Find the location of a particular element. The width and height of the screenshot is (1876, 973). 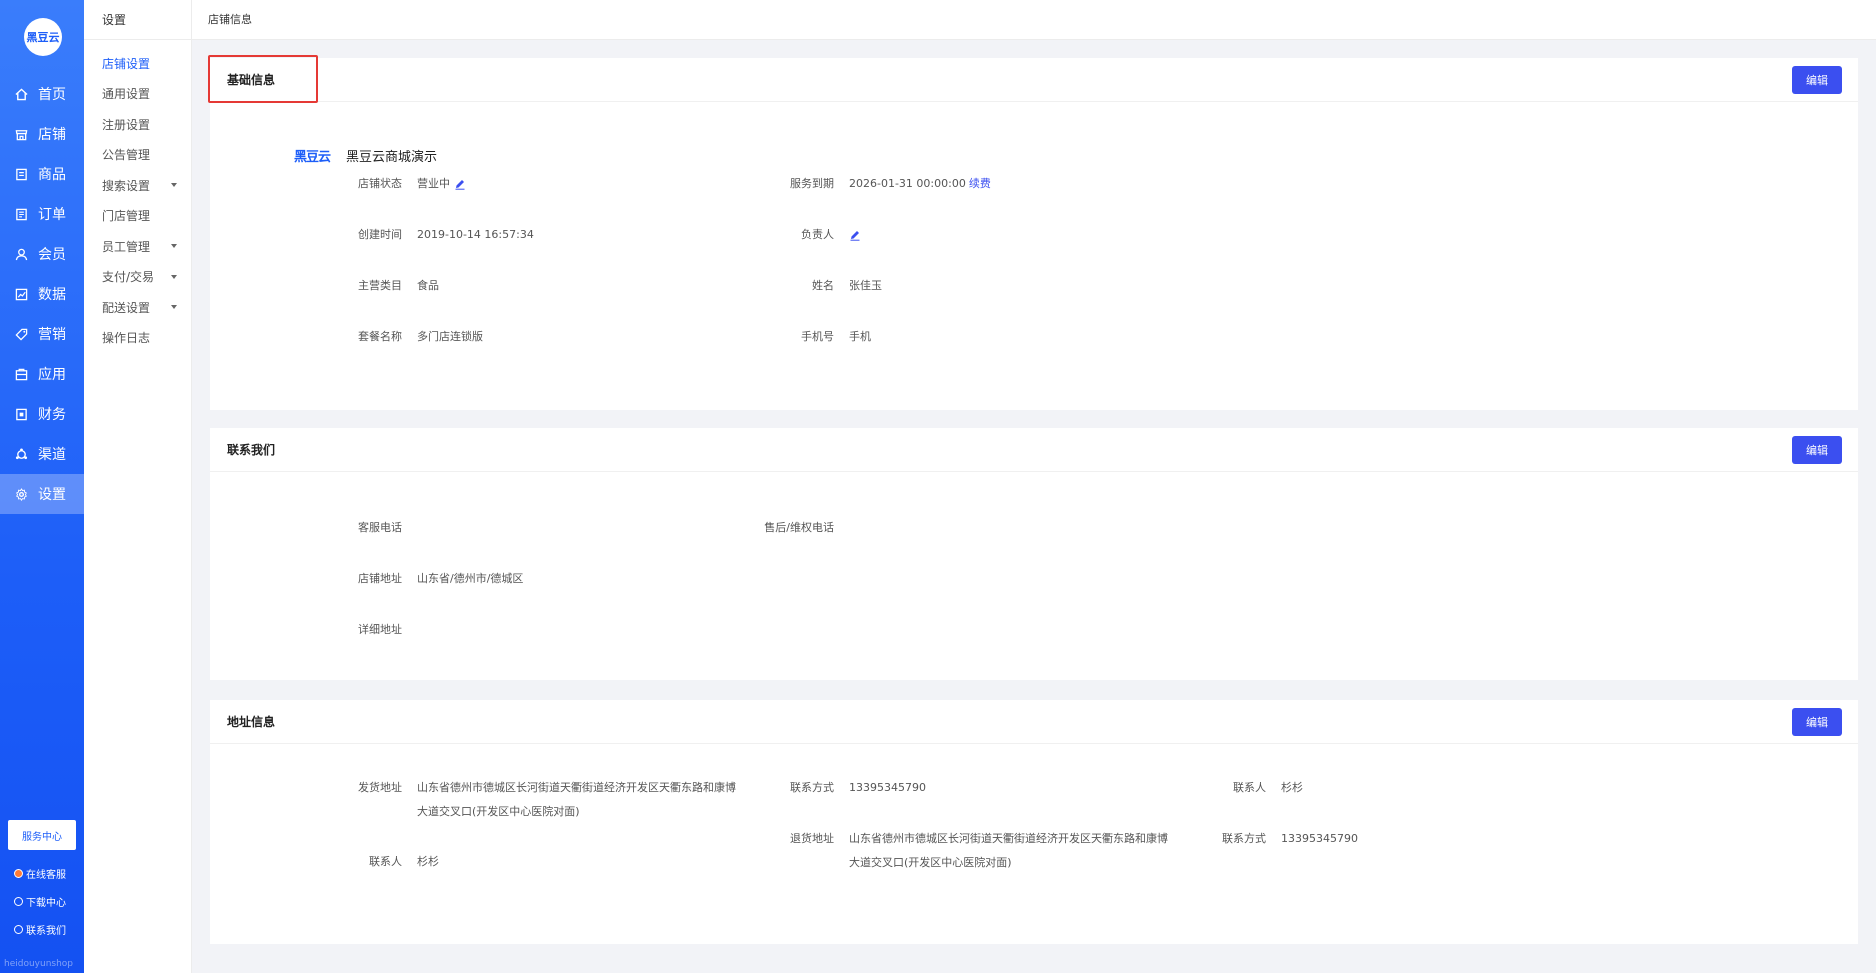

submenu-item-register: 注册设置 is located at coordinates (137, 124).